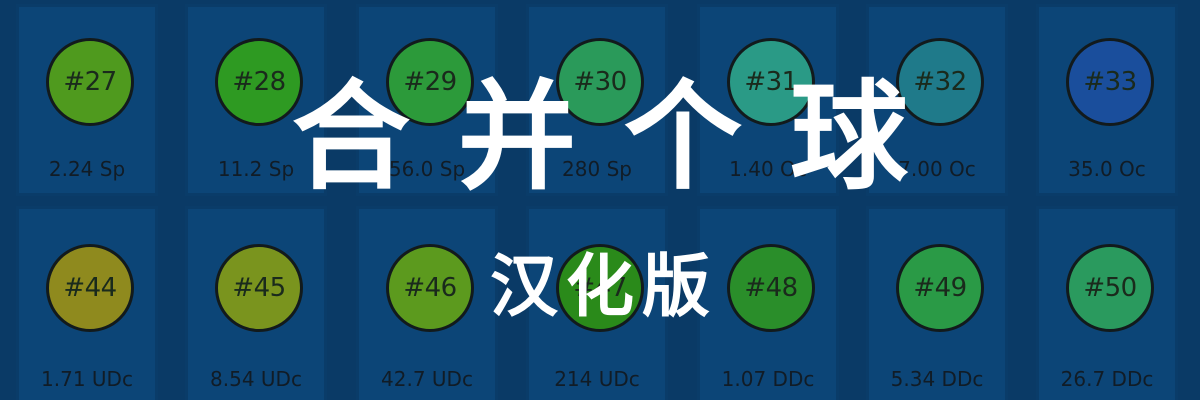 The width and height of the screenshot is (1200, 400). I want to click on ball-value-label: 8.54 UDc, so click(256, 379).